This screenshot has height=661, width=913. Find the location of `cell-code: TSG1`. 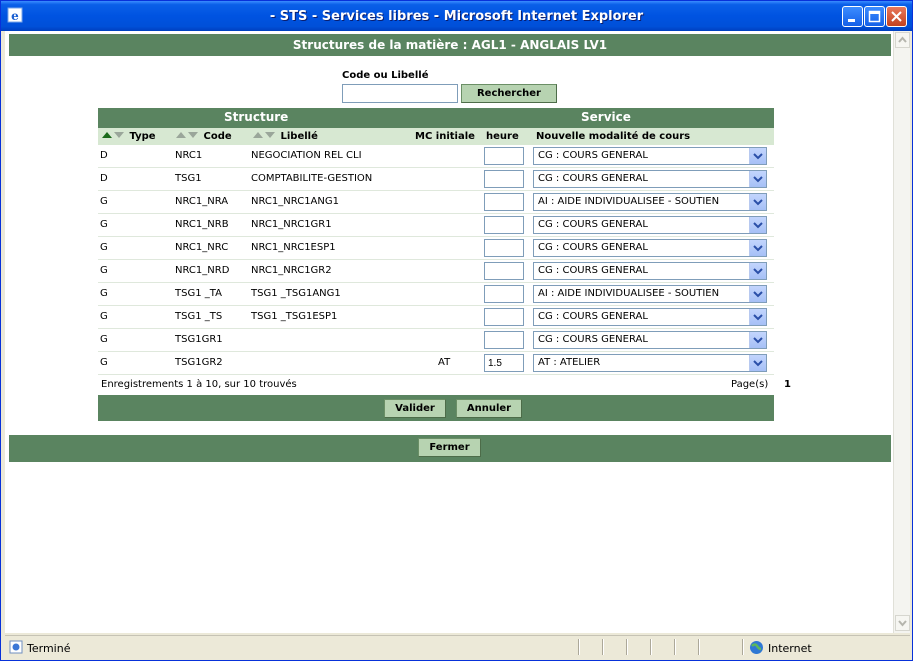

cell-code: TSG1 is located at coordinates (188, 178).